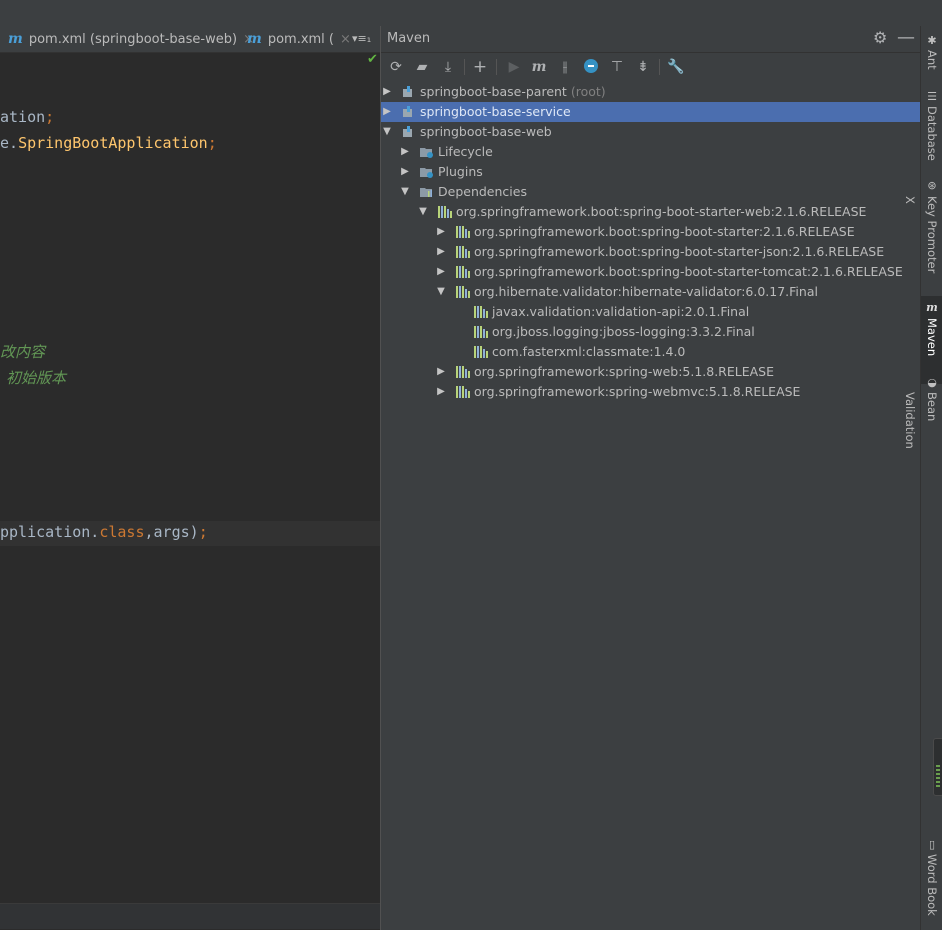 The height and width of the screenshot is (930, 942). I want to click on hide-panel-icon: —, so click(906, 38).